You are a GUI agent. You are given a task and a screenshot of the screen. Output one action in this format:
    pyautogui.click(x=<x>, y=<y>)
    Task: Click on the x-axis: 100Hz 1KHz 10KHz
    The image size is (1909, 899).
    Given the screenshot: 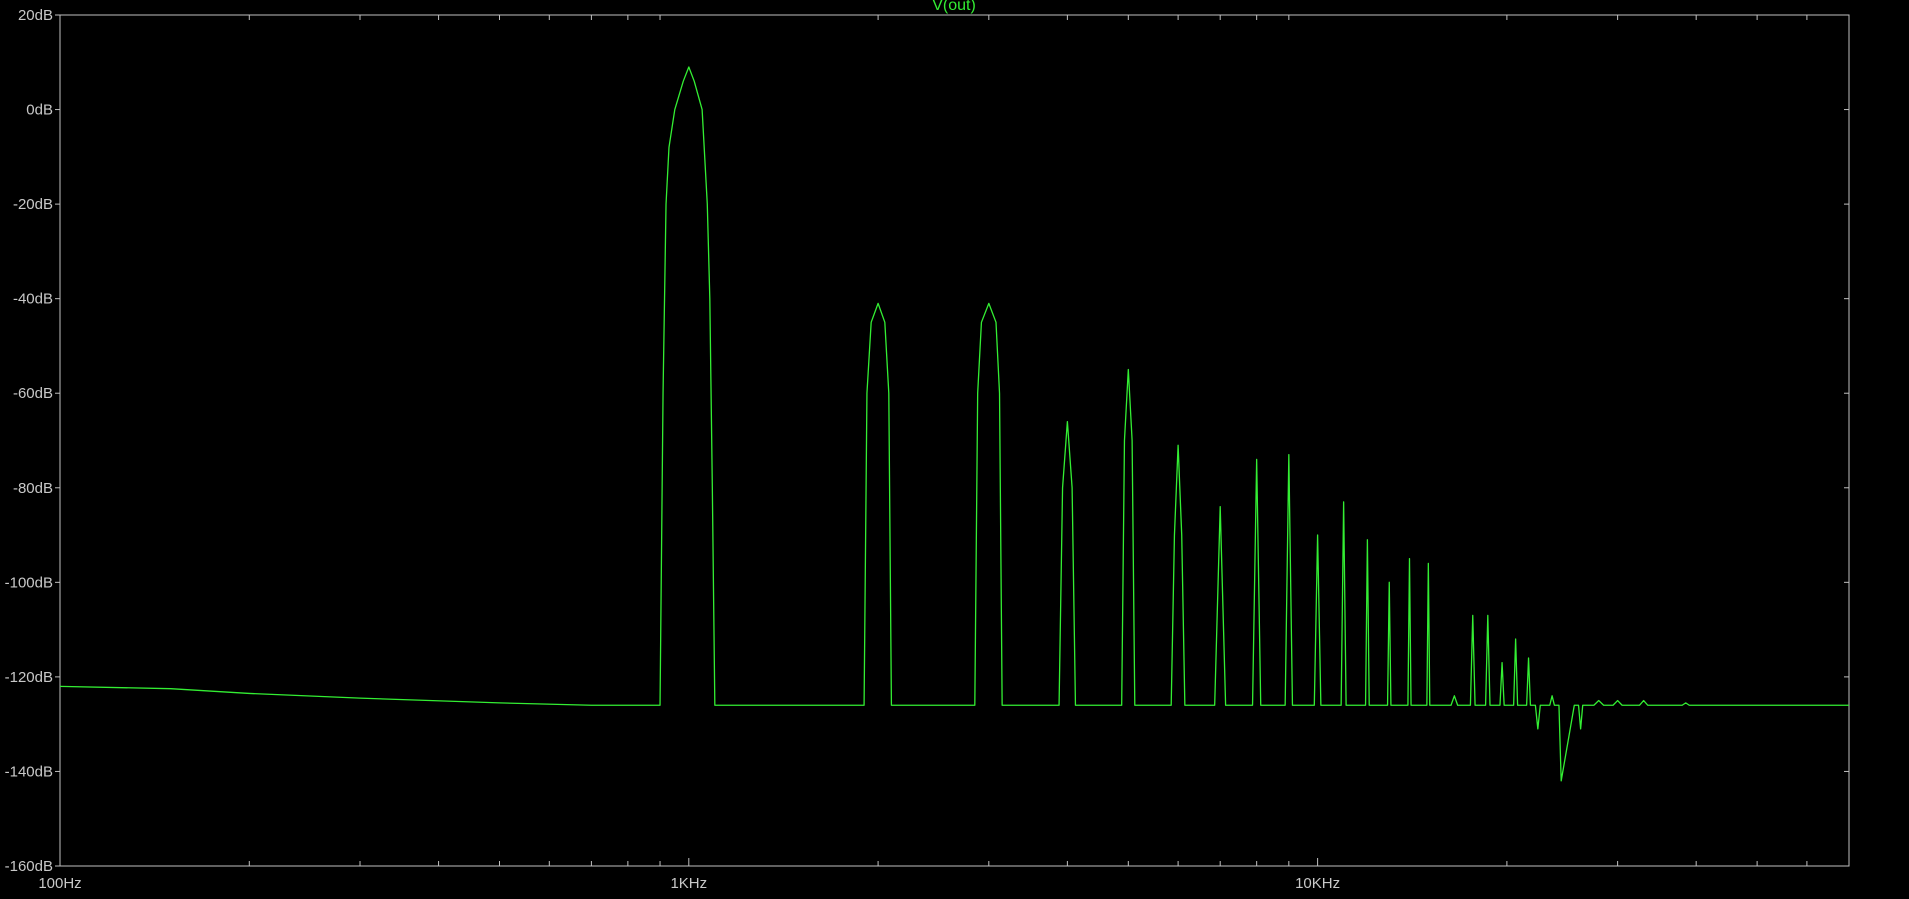 What is the action you would take?
    pyautogui.click(x=689, y=875)
    